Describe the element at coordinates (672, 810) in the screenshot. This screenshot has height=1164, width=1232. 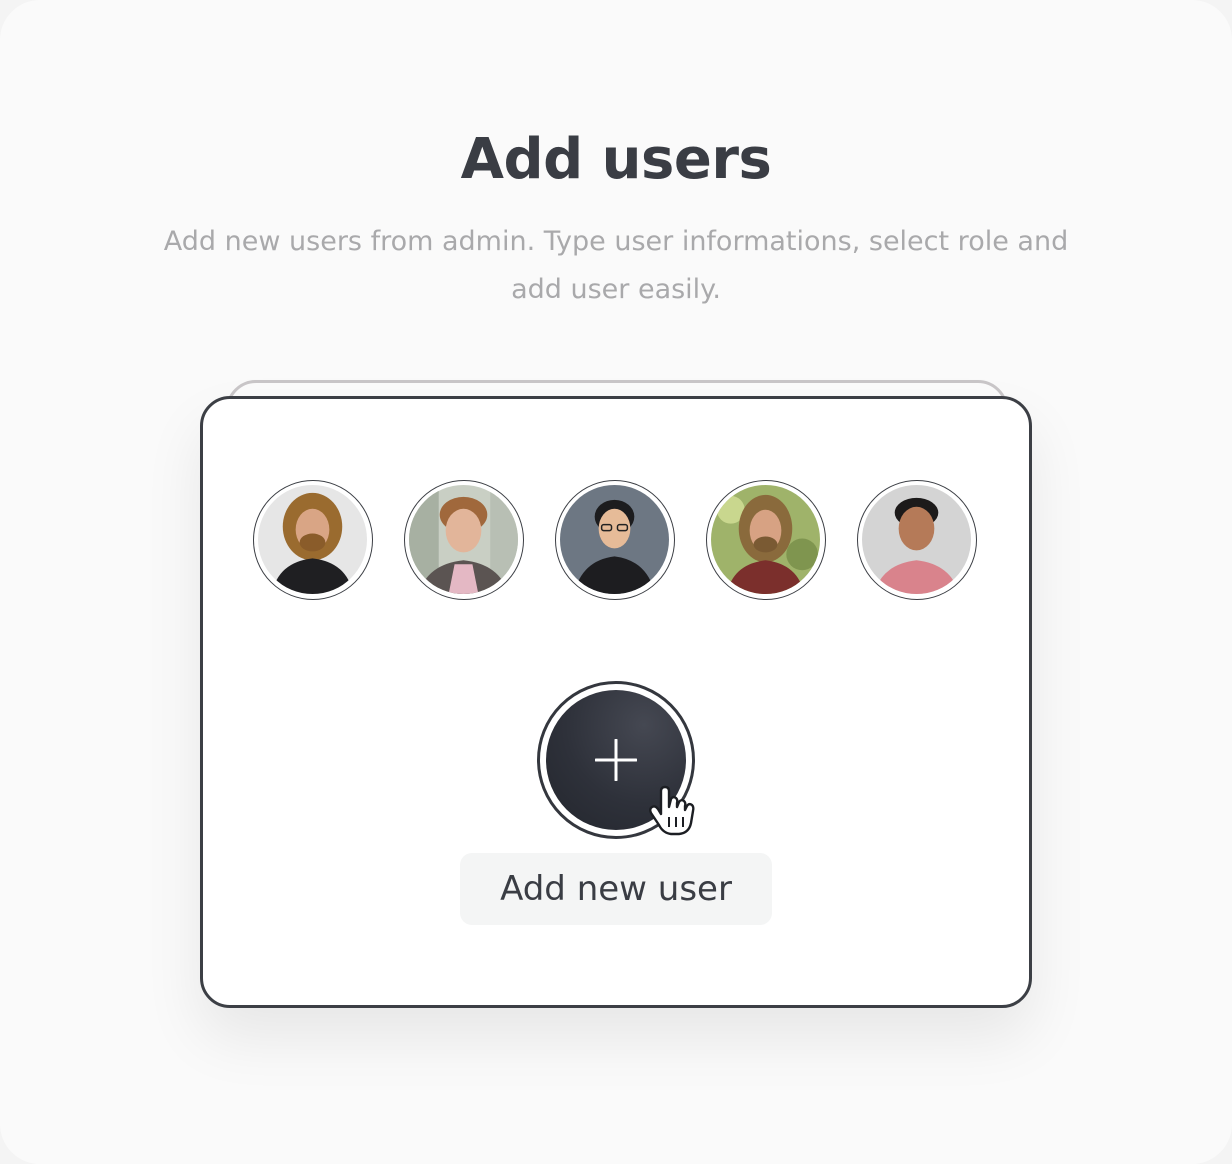
I see `hand-pointer-icon` at that location.